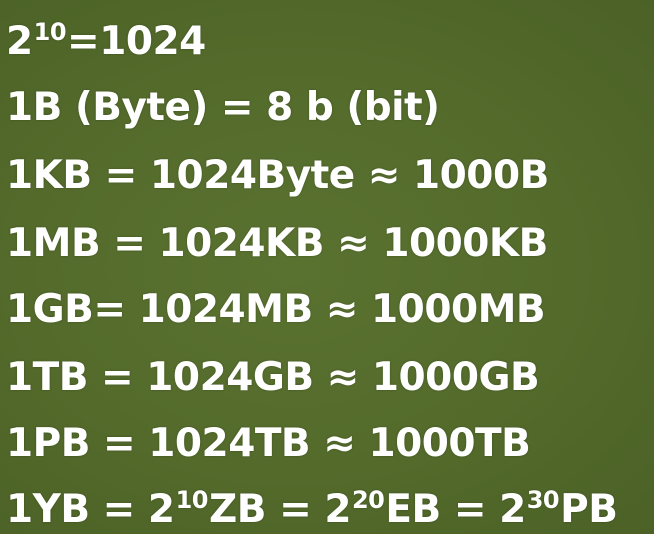 The height and width of the screenshot is (534, 654). Describe the element at coordinates (276, 309) in the screenshot. I see `line-gb: 1GB= 1024MB ≈ 1000MB` at that location.